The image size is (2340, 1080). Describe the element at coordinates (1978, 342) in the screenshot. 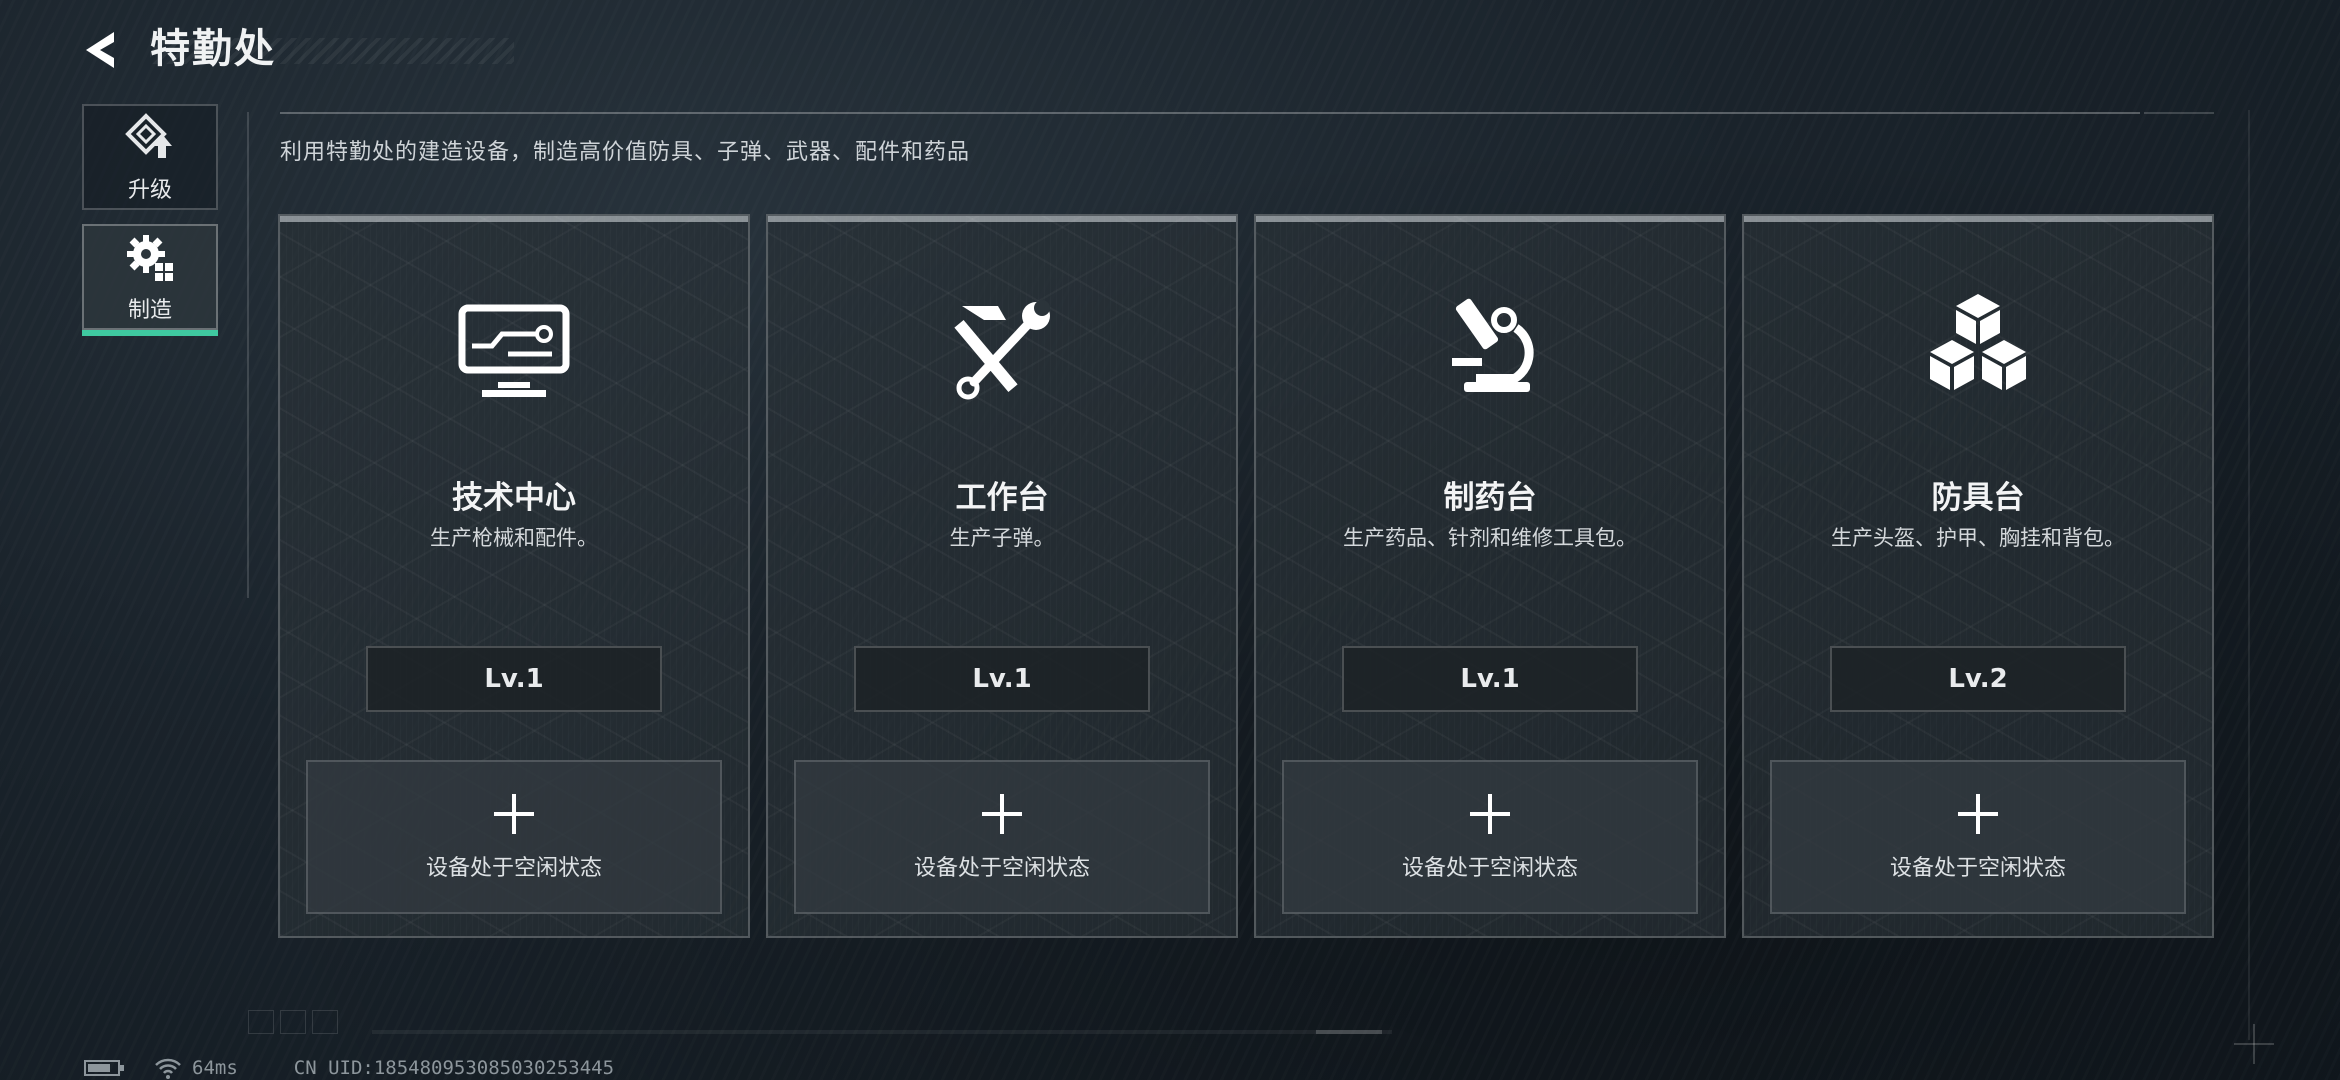

I see `cubes-icon` at that location.